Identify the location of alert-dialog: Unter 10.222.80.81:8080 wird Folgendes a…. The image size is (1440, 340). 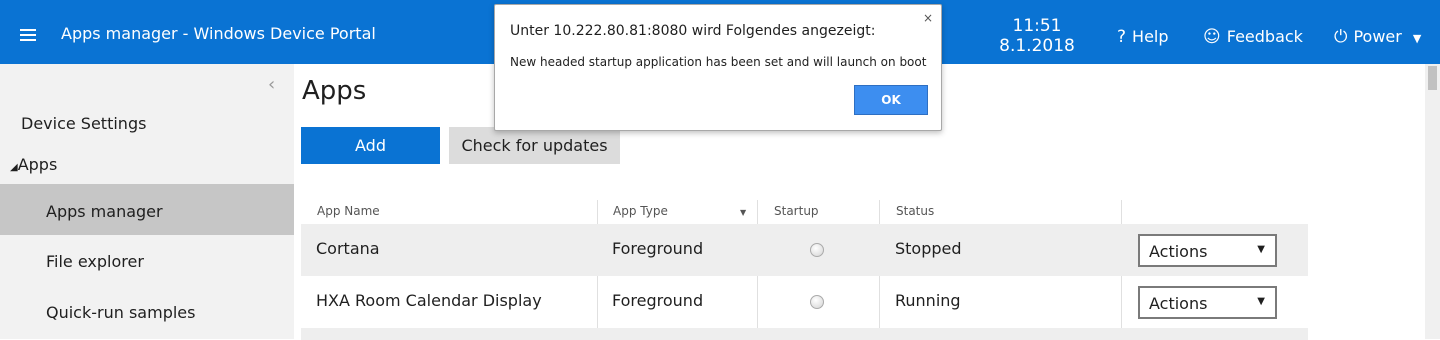
(718, 67).